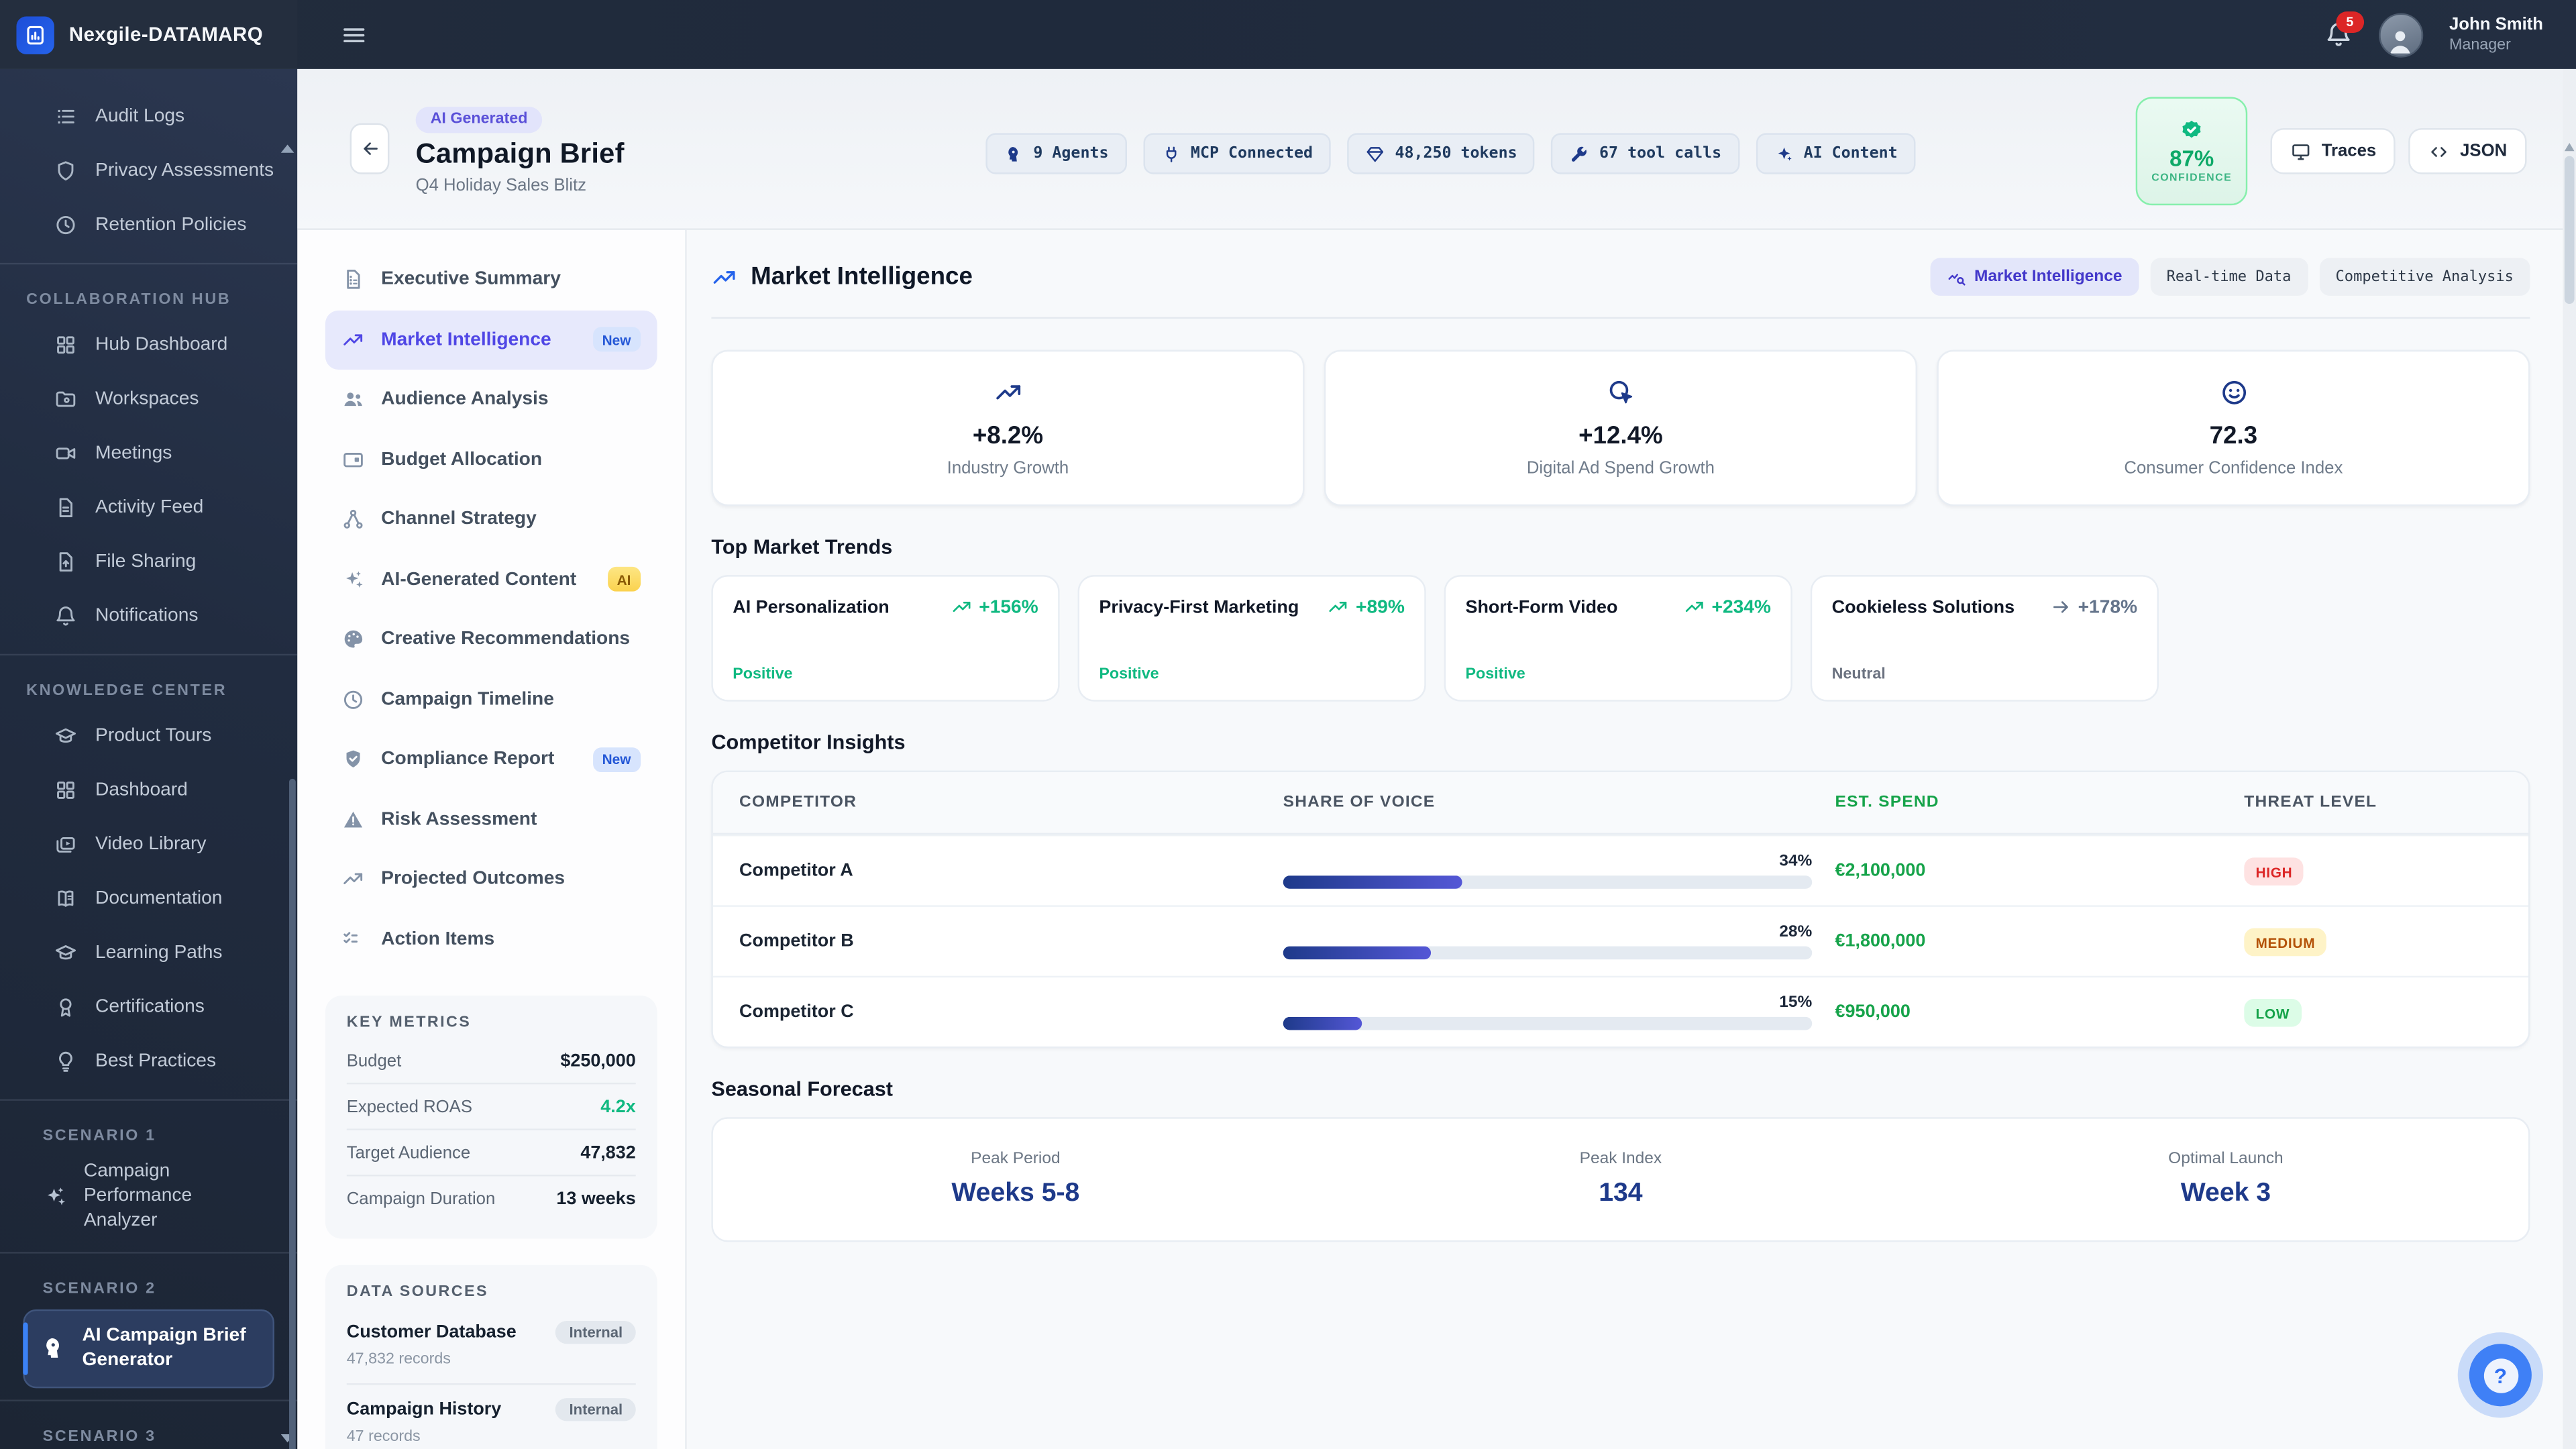 This screenshot has height=1449, width=2576. Describe the element at coordinates (2034, 277) in the screenshot. I see `tab-market-intelligence: Market Intelligence` at that location.